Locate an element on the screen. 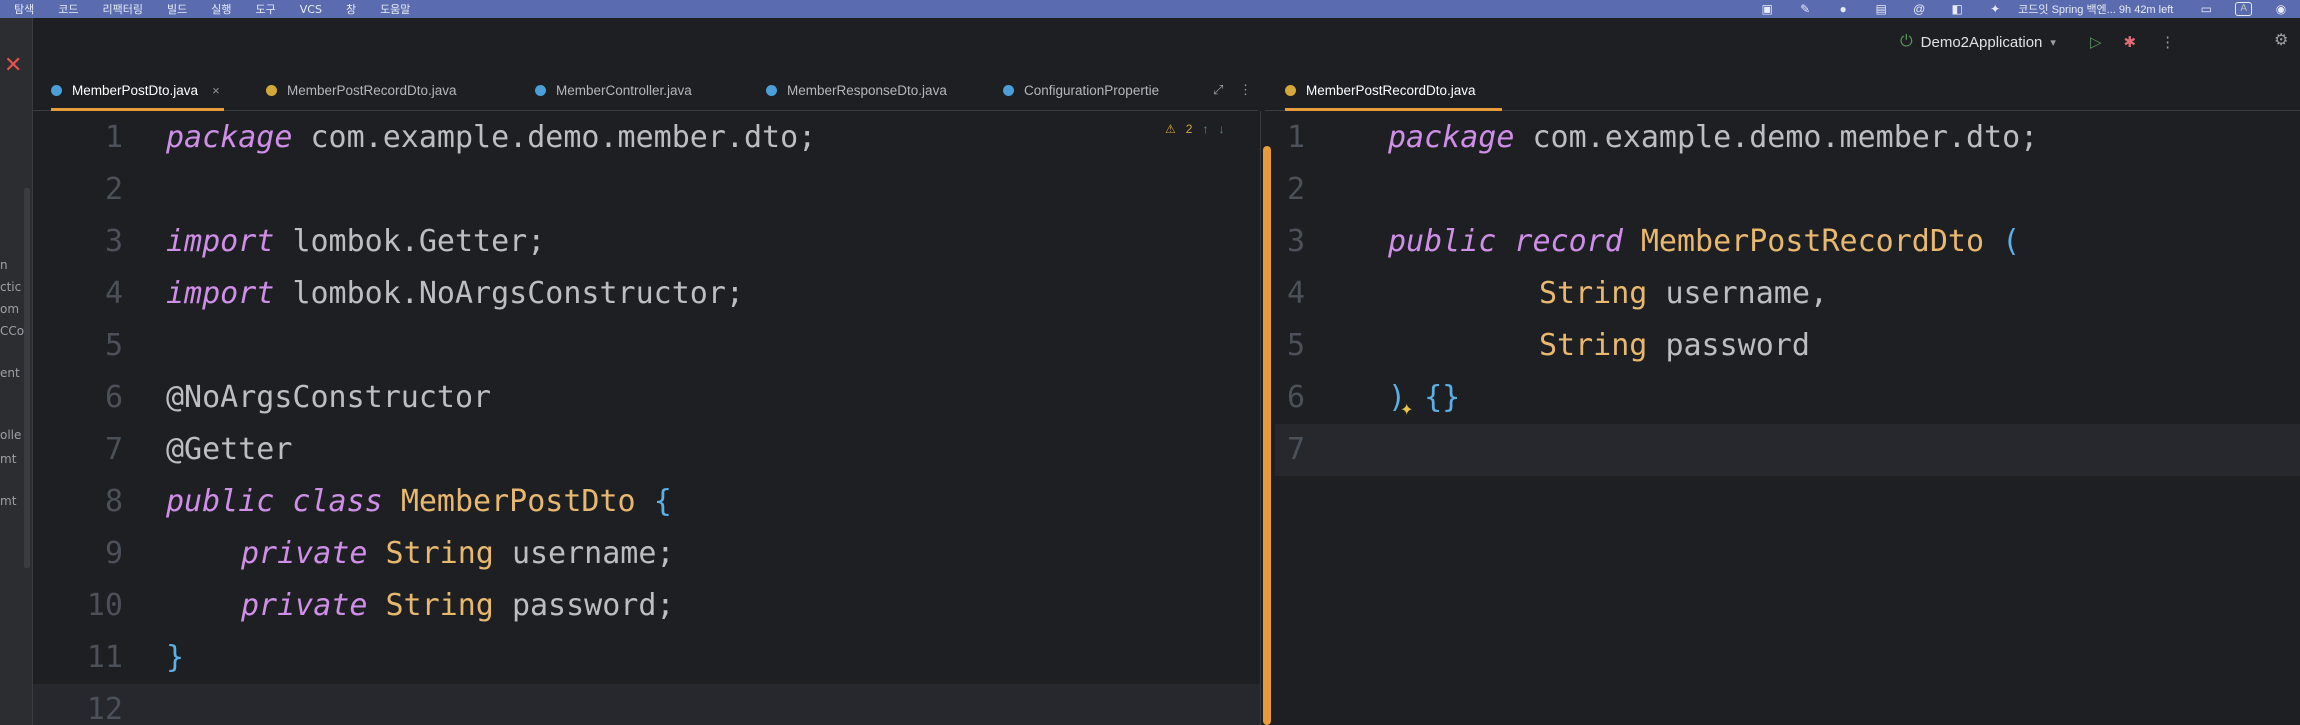 Image resolution: width=2300 pixels, height=725 pixels. line-number: 6 is located at coordinates (1295, 397).